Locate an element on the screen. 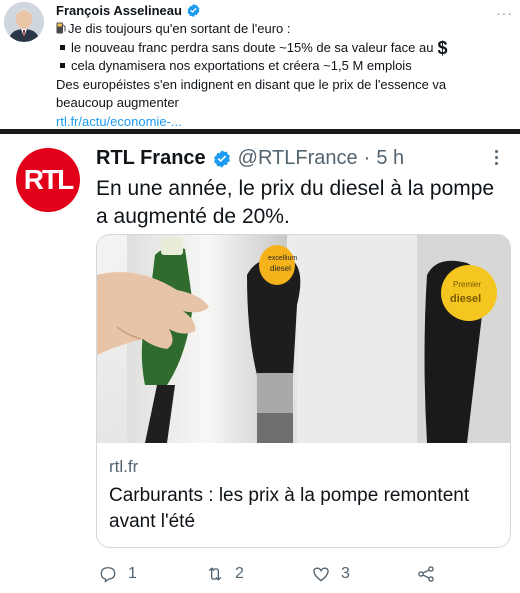 The image size is (520, 593). share-icon is located at coordinates (426, 574).